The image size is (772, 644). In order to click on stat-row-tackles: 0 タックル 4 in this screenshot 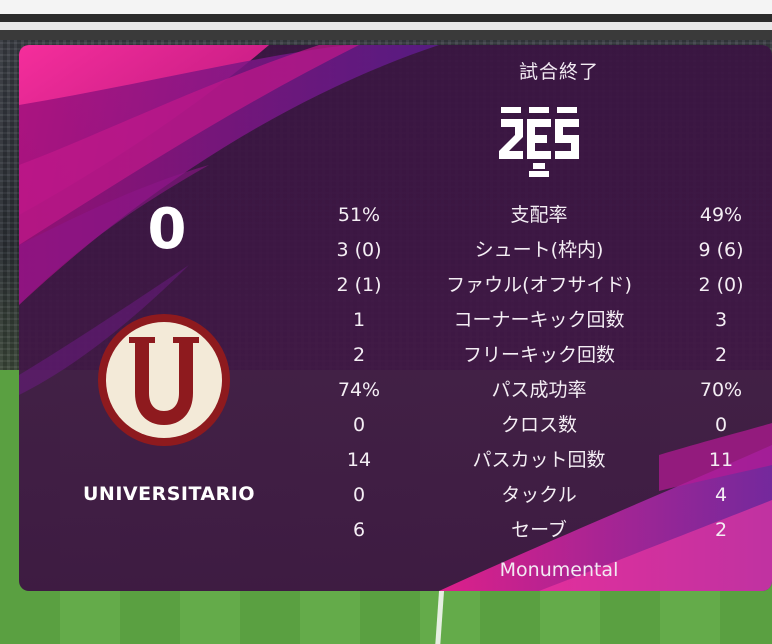, I will do `click(395, 495)`.